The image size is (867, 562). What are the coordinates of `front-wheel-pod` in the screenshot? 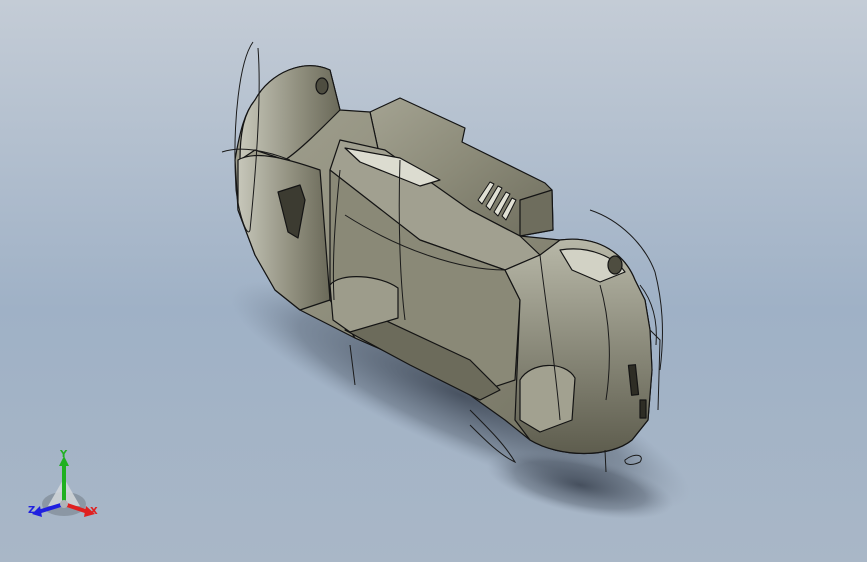 It's located at (547, 398).